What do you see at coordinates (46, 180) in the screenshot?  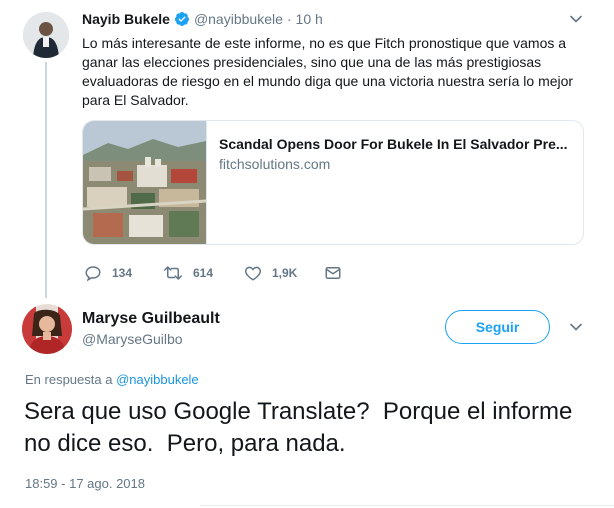 I see `thread-connector-line` at bounding box center [46, 180].